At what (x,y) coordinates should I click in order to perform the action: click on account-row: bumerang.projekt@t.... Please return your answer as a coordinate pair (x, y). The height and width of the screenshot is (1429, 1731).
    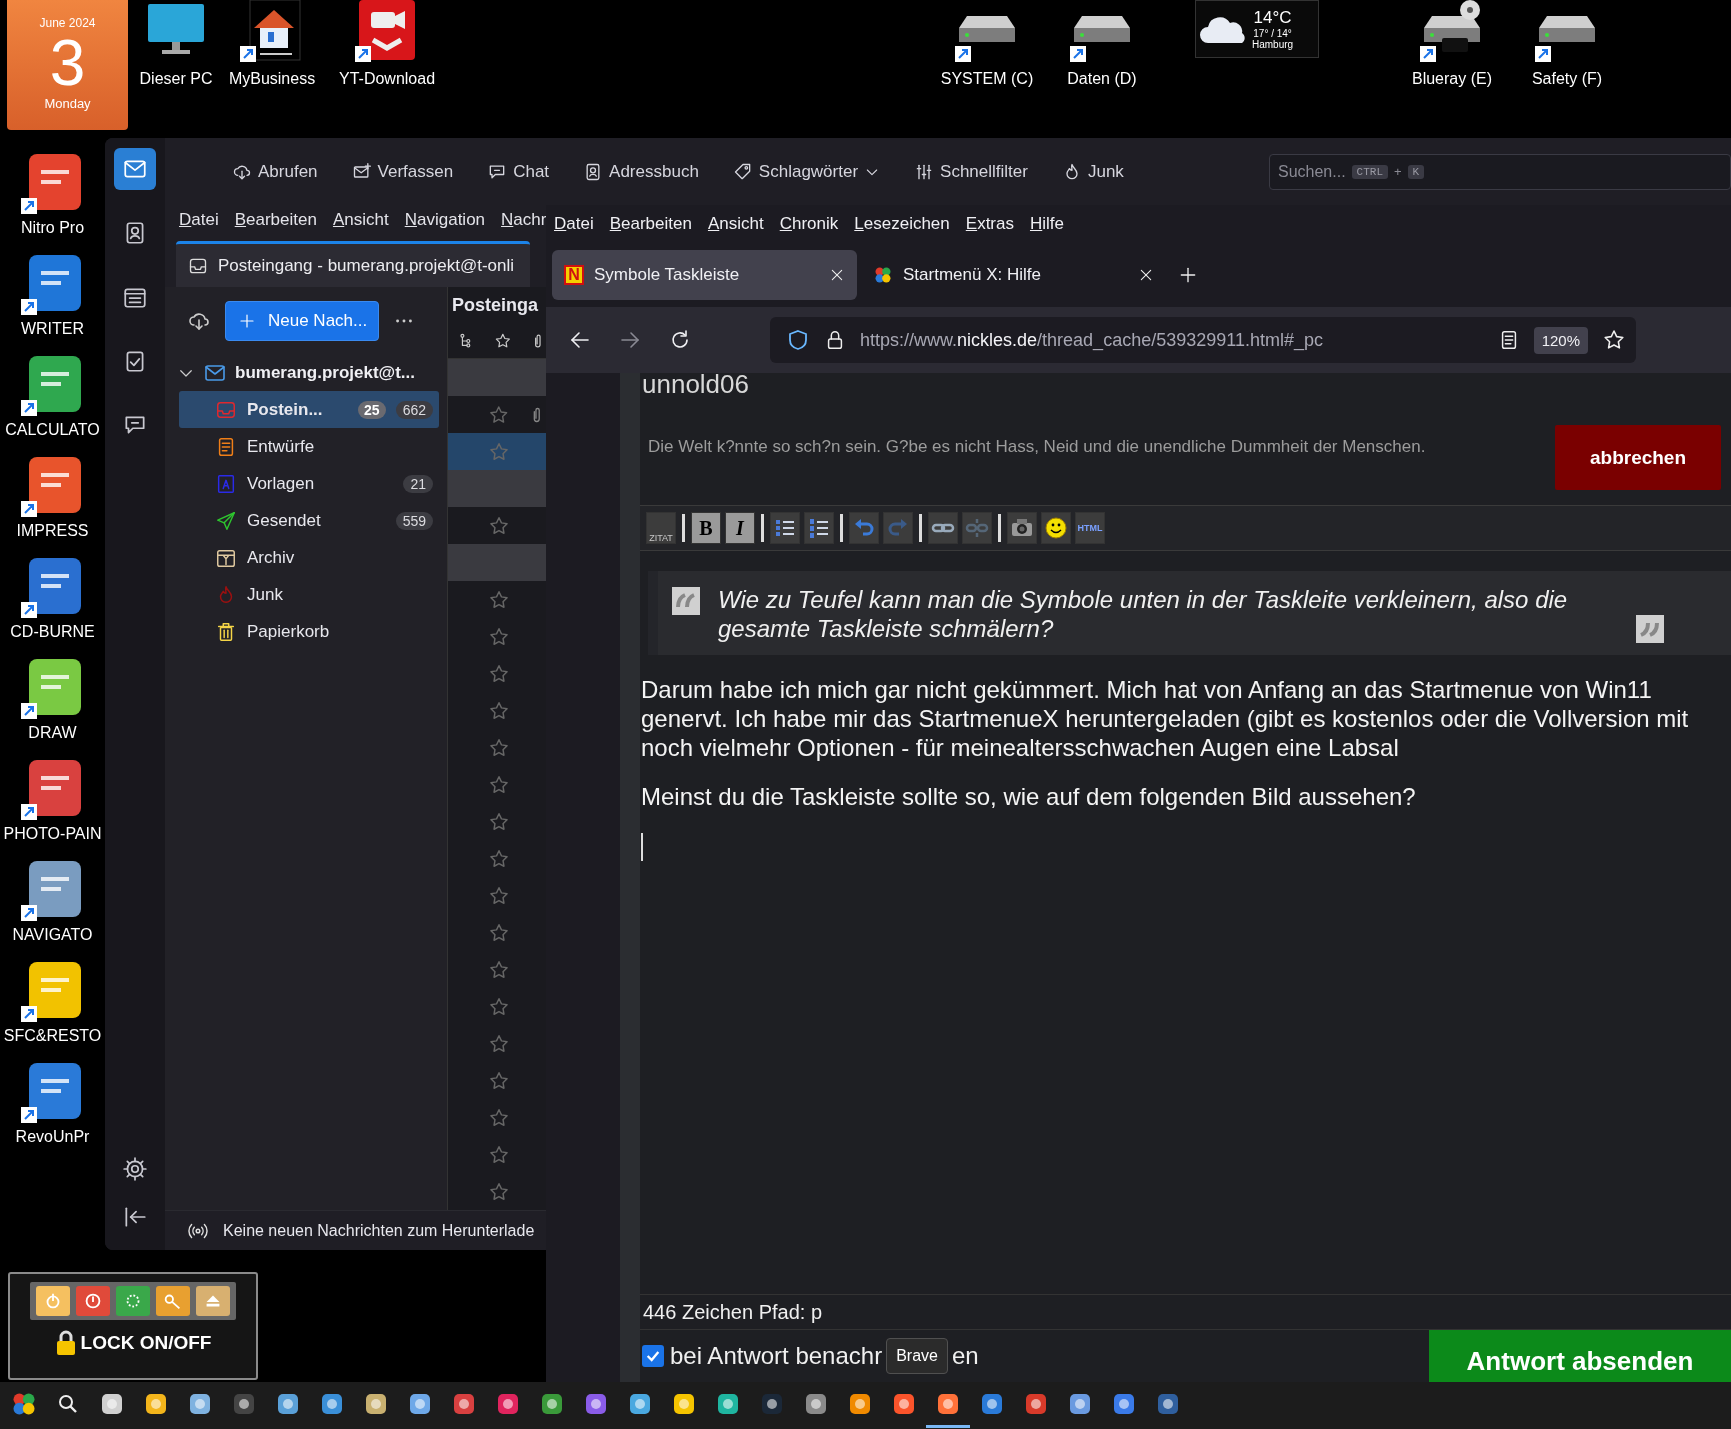
    Looking at the image, I should click on (306, 373).